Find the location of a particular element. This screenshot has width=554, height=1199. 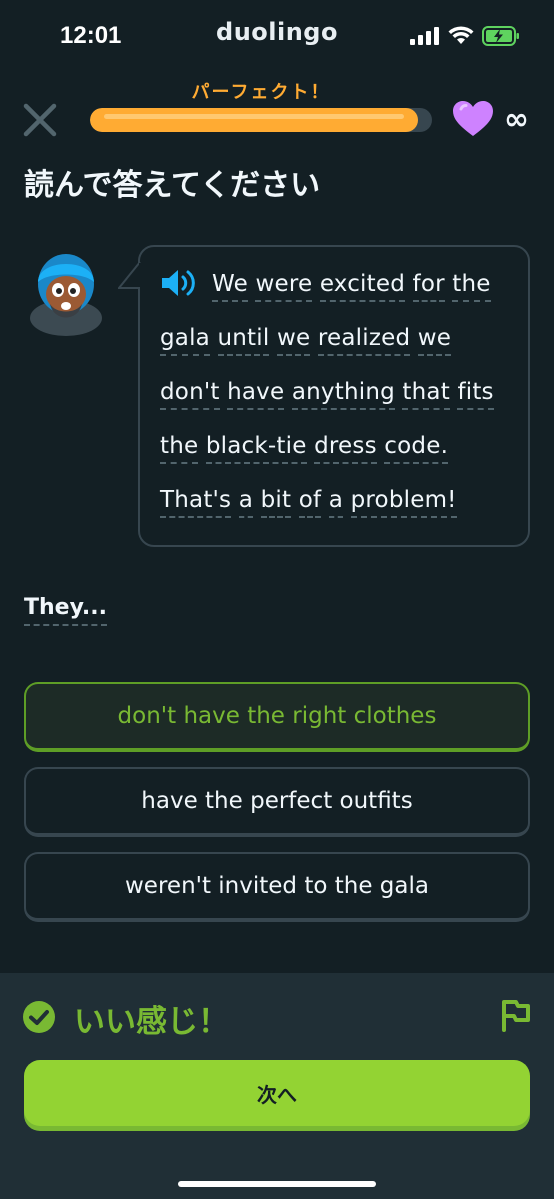

option-3-label: weren't invited to the gala is located at coordinates (277, 886).